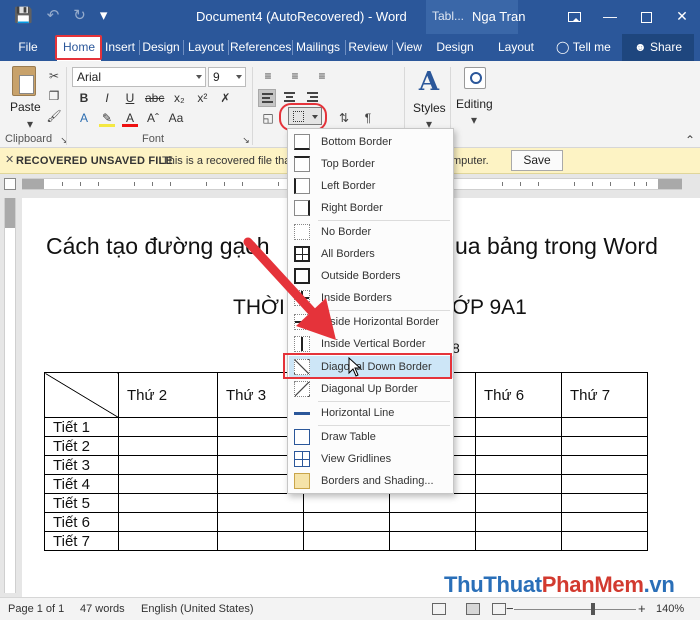 The width and height of the screenshot is (700, 620). Describe the element at coordinates (537, 160) in the screenshot. I see `save-button: Save` at that location.